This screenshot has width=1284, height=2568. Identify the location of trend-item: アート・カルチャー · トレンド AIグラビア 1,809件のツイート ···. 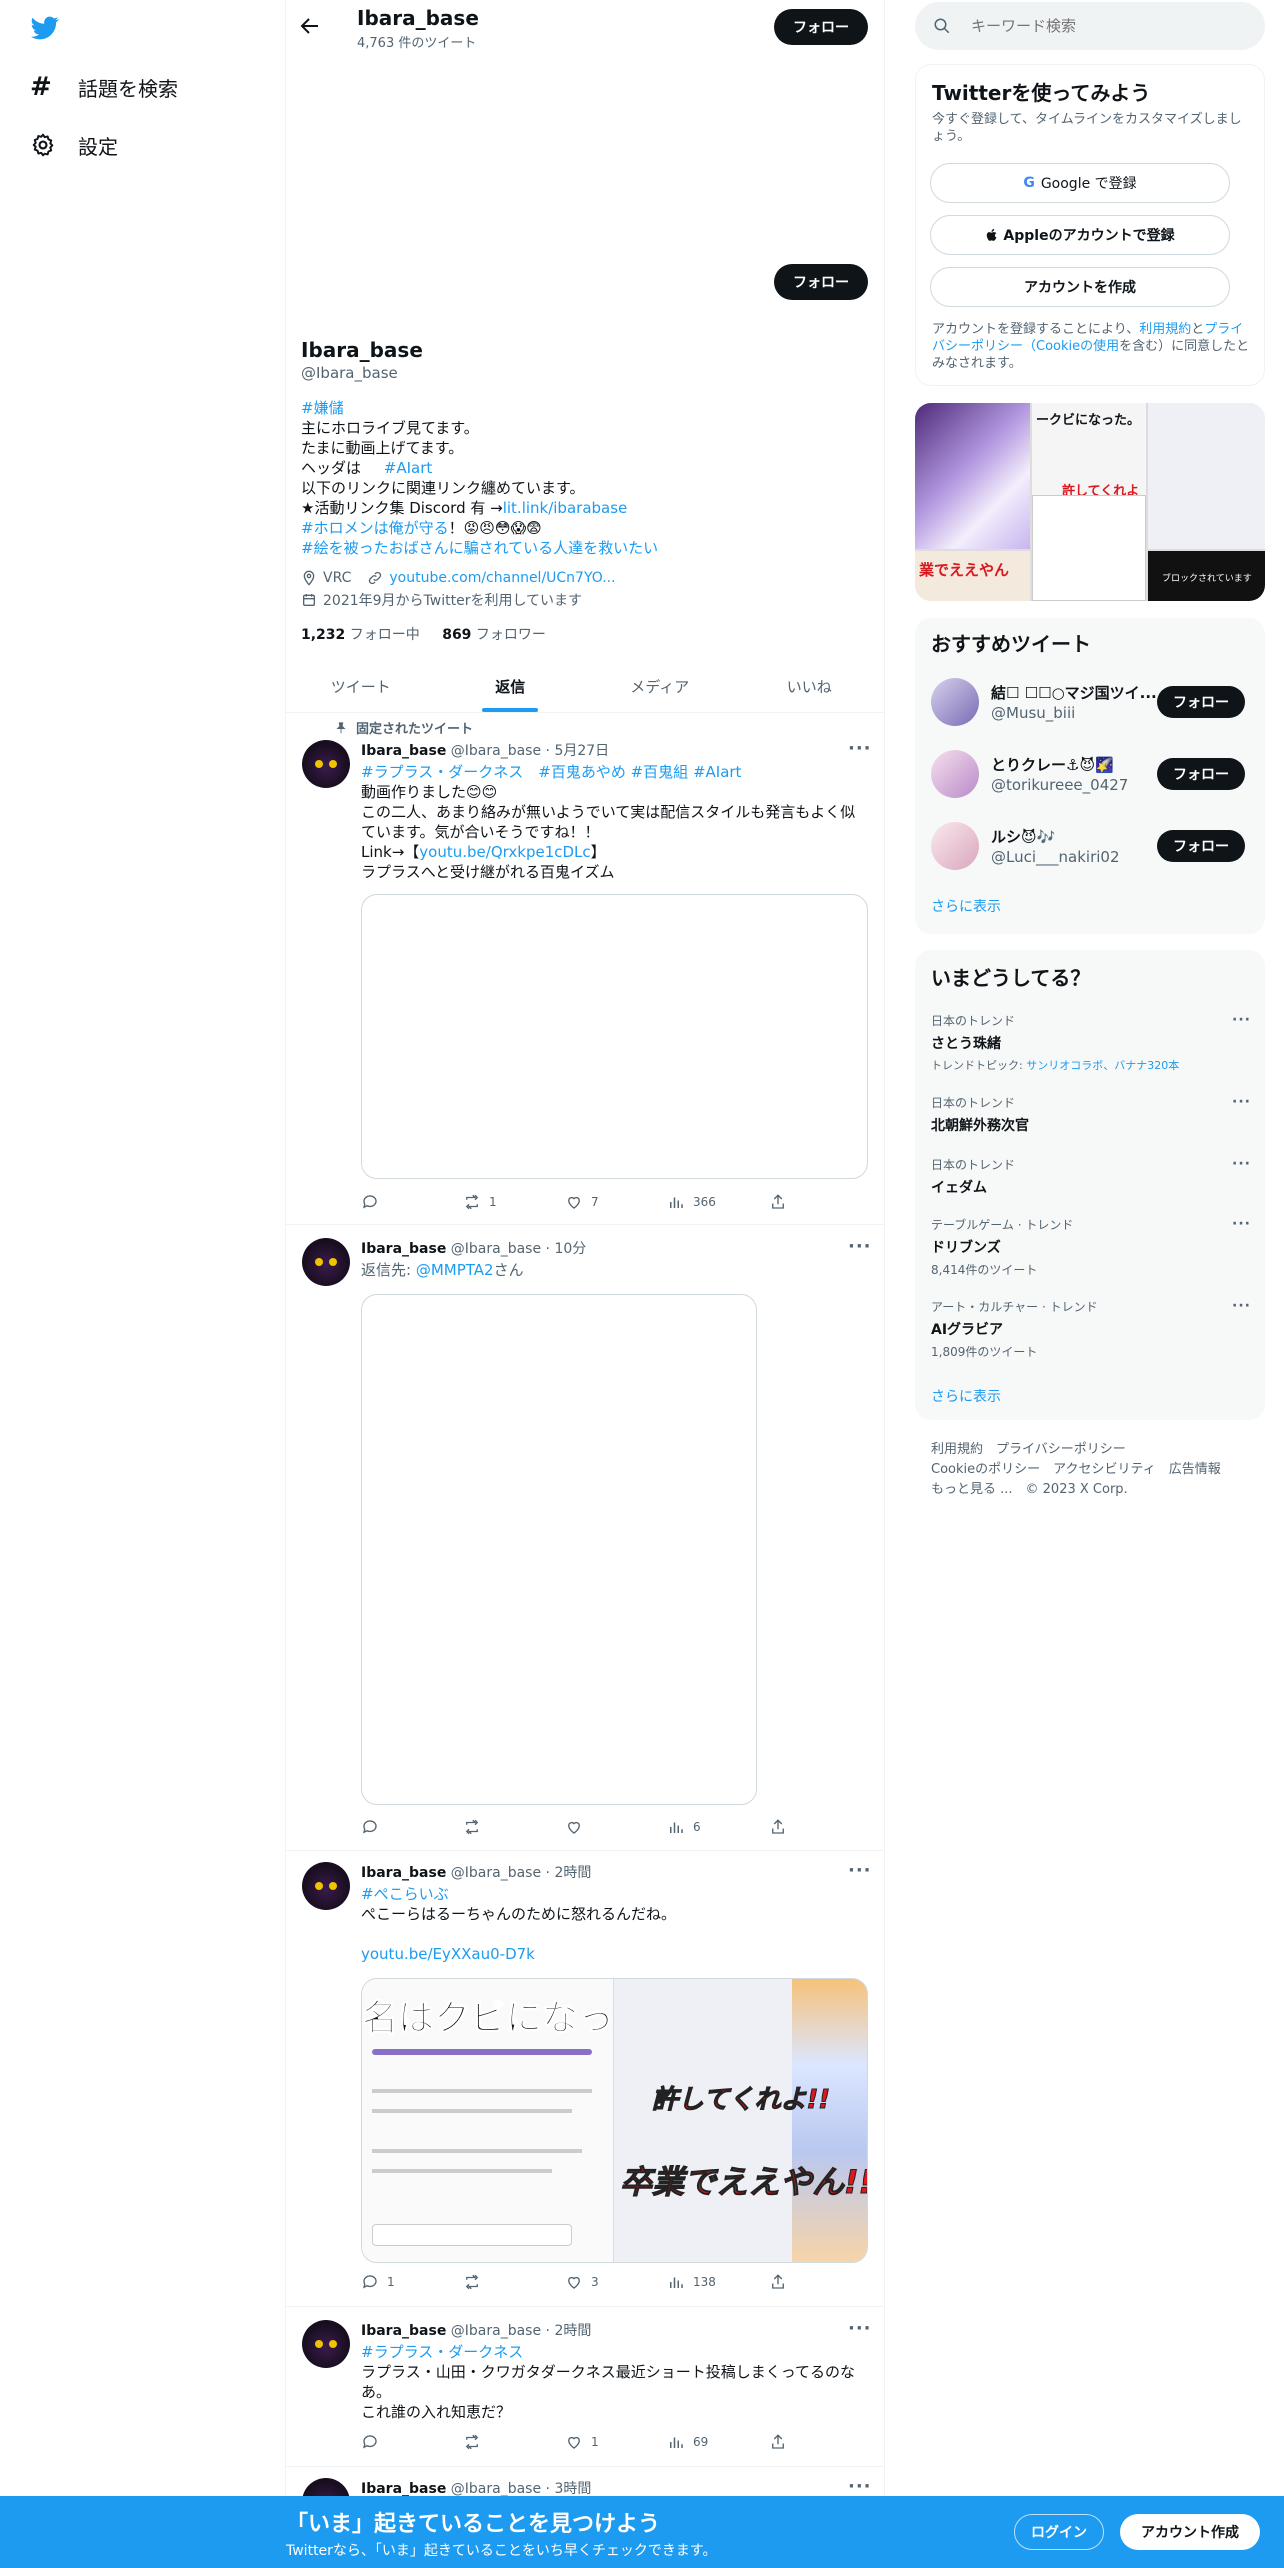
(1091, 1329).